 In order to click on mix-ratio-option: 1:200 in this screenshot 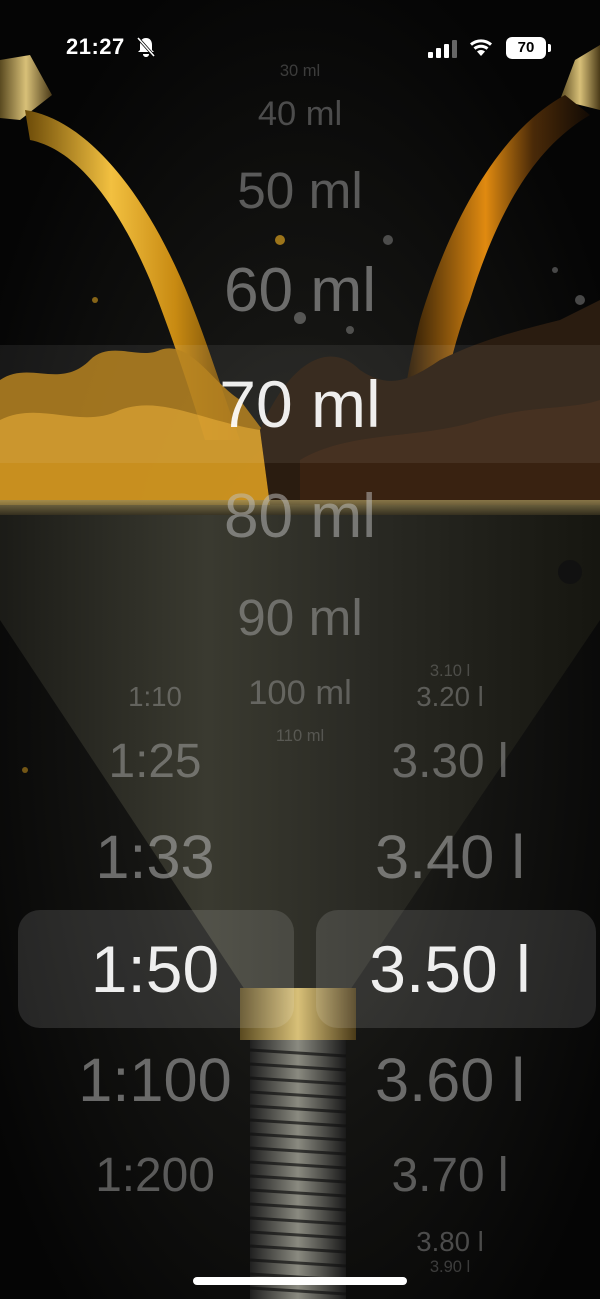, I will do `click(155, 1175)`.